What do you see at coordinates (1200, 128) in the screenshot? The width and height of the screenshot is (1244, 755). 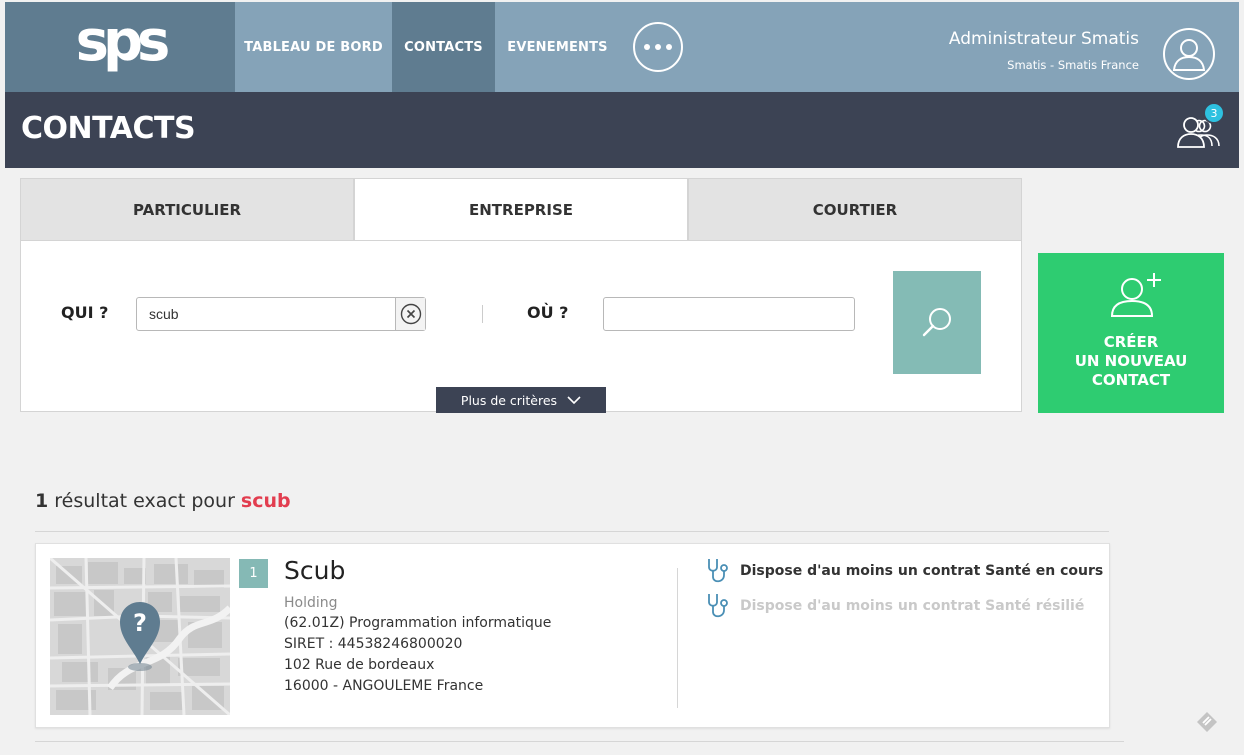 I see `contacts-group-icon: 3` at bounding box center [1200, 128].